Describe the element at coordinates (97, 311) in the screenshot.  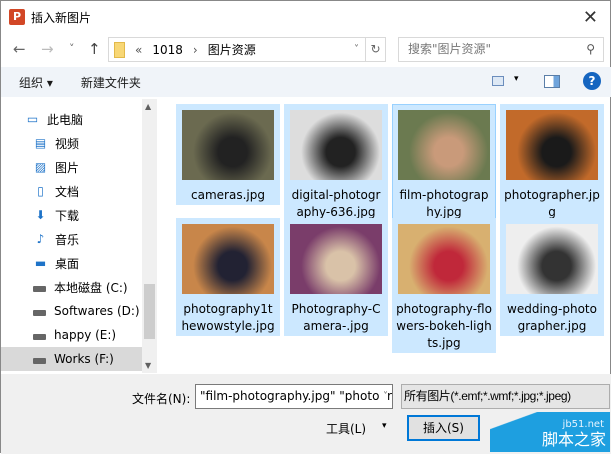
I see `sidebar-item-label: Softwares (D:)` at that location.